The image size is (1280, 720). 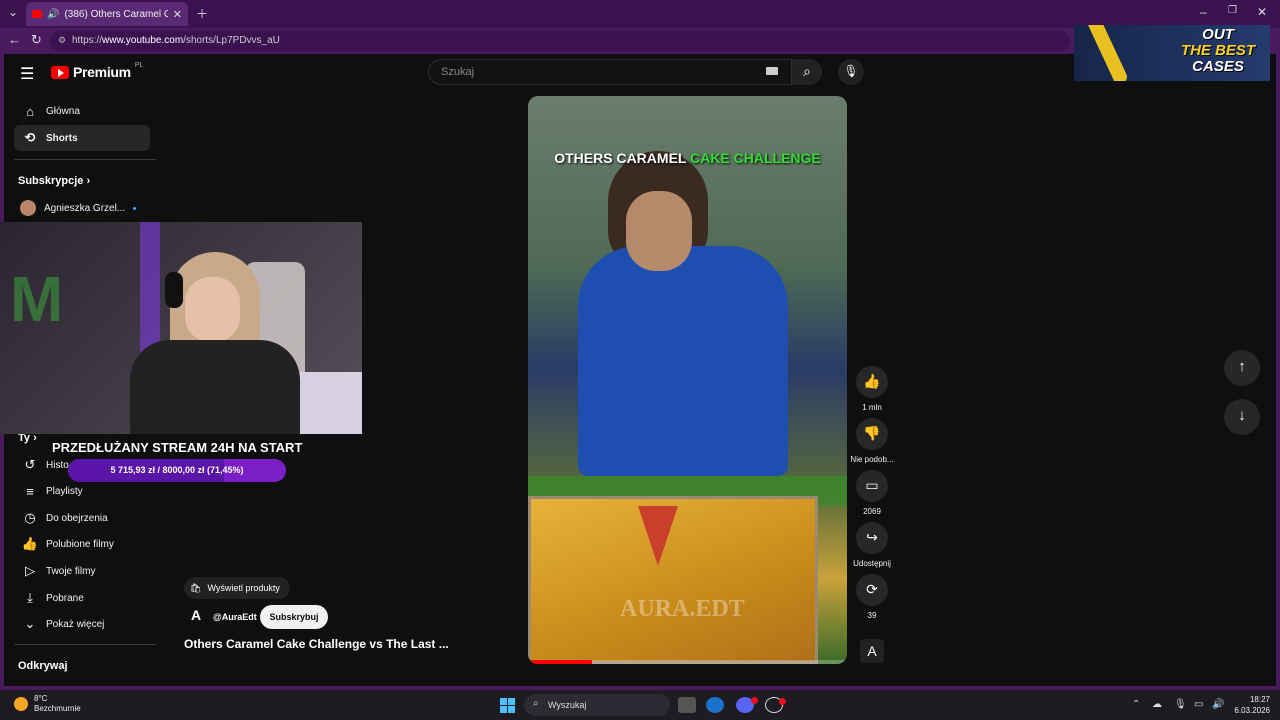 What do you see at coordinates (1157, 704) in the screenshot?
I see `cloud-icon: ☁` at bounding box center [1157, 704].